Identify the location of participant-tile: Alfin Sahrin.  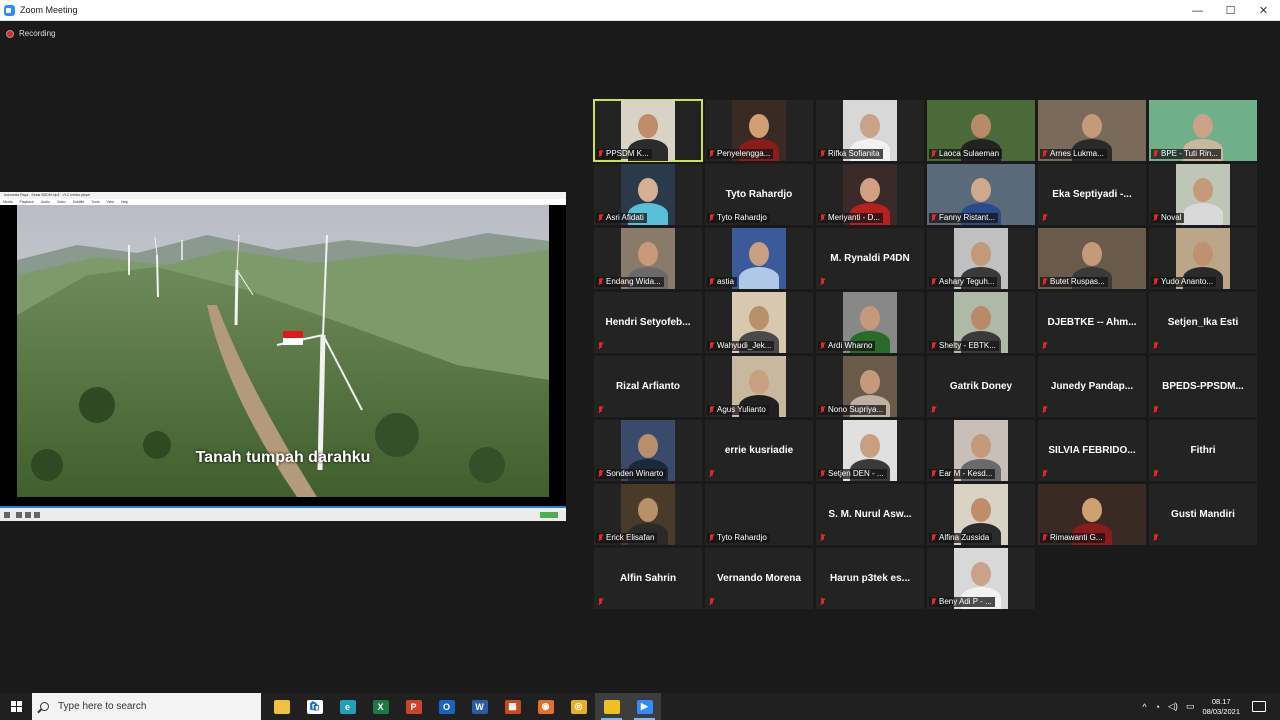
(648, 578).